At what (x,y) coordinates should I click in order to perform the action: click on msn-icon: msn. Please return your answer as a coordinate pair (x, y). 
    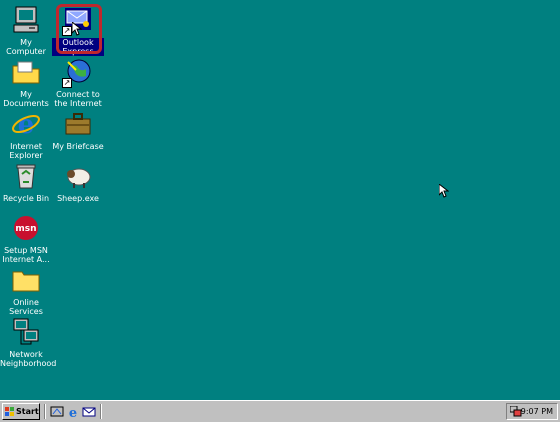
    Looking at the image, I should click on (26, 228).